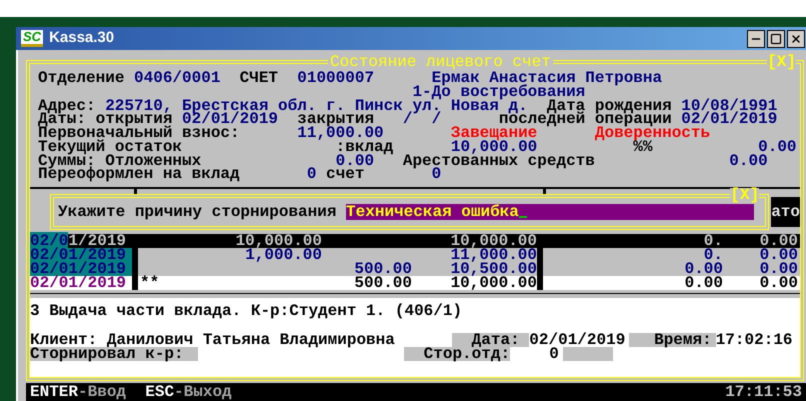  I want to click on reversal-branch-value: 0, so click(554, 354).